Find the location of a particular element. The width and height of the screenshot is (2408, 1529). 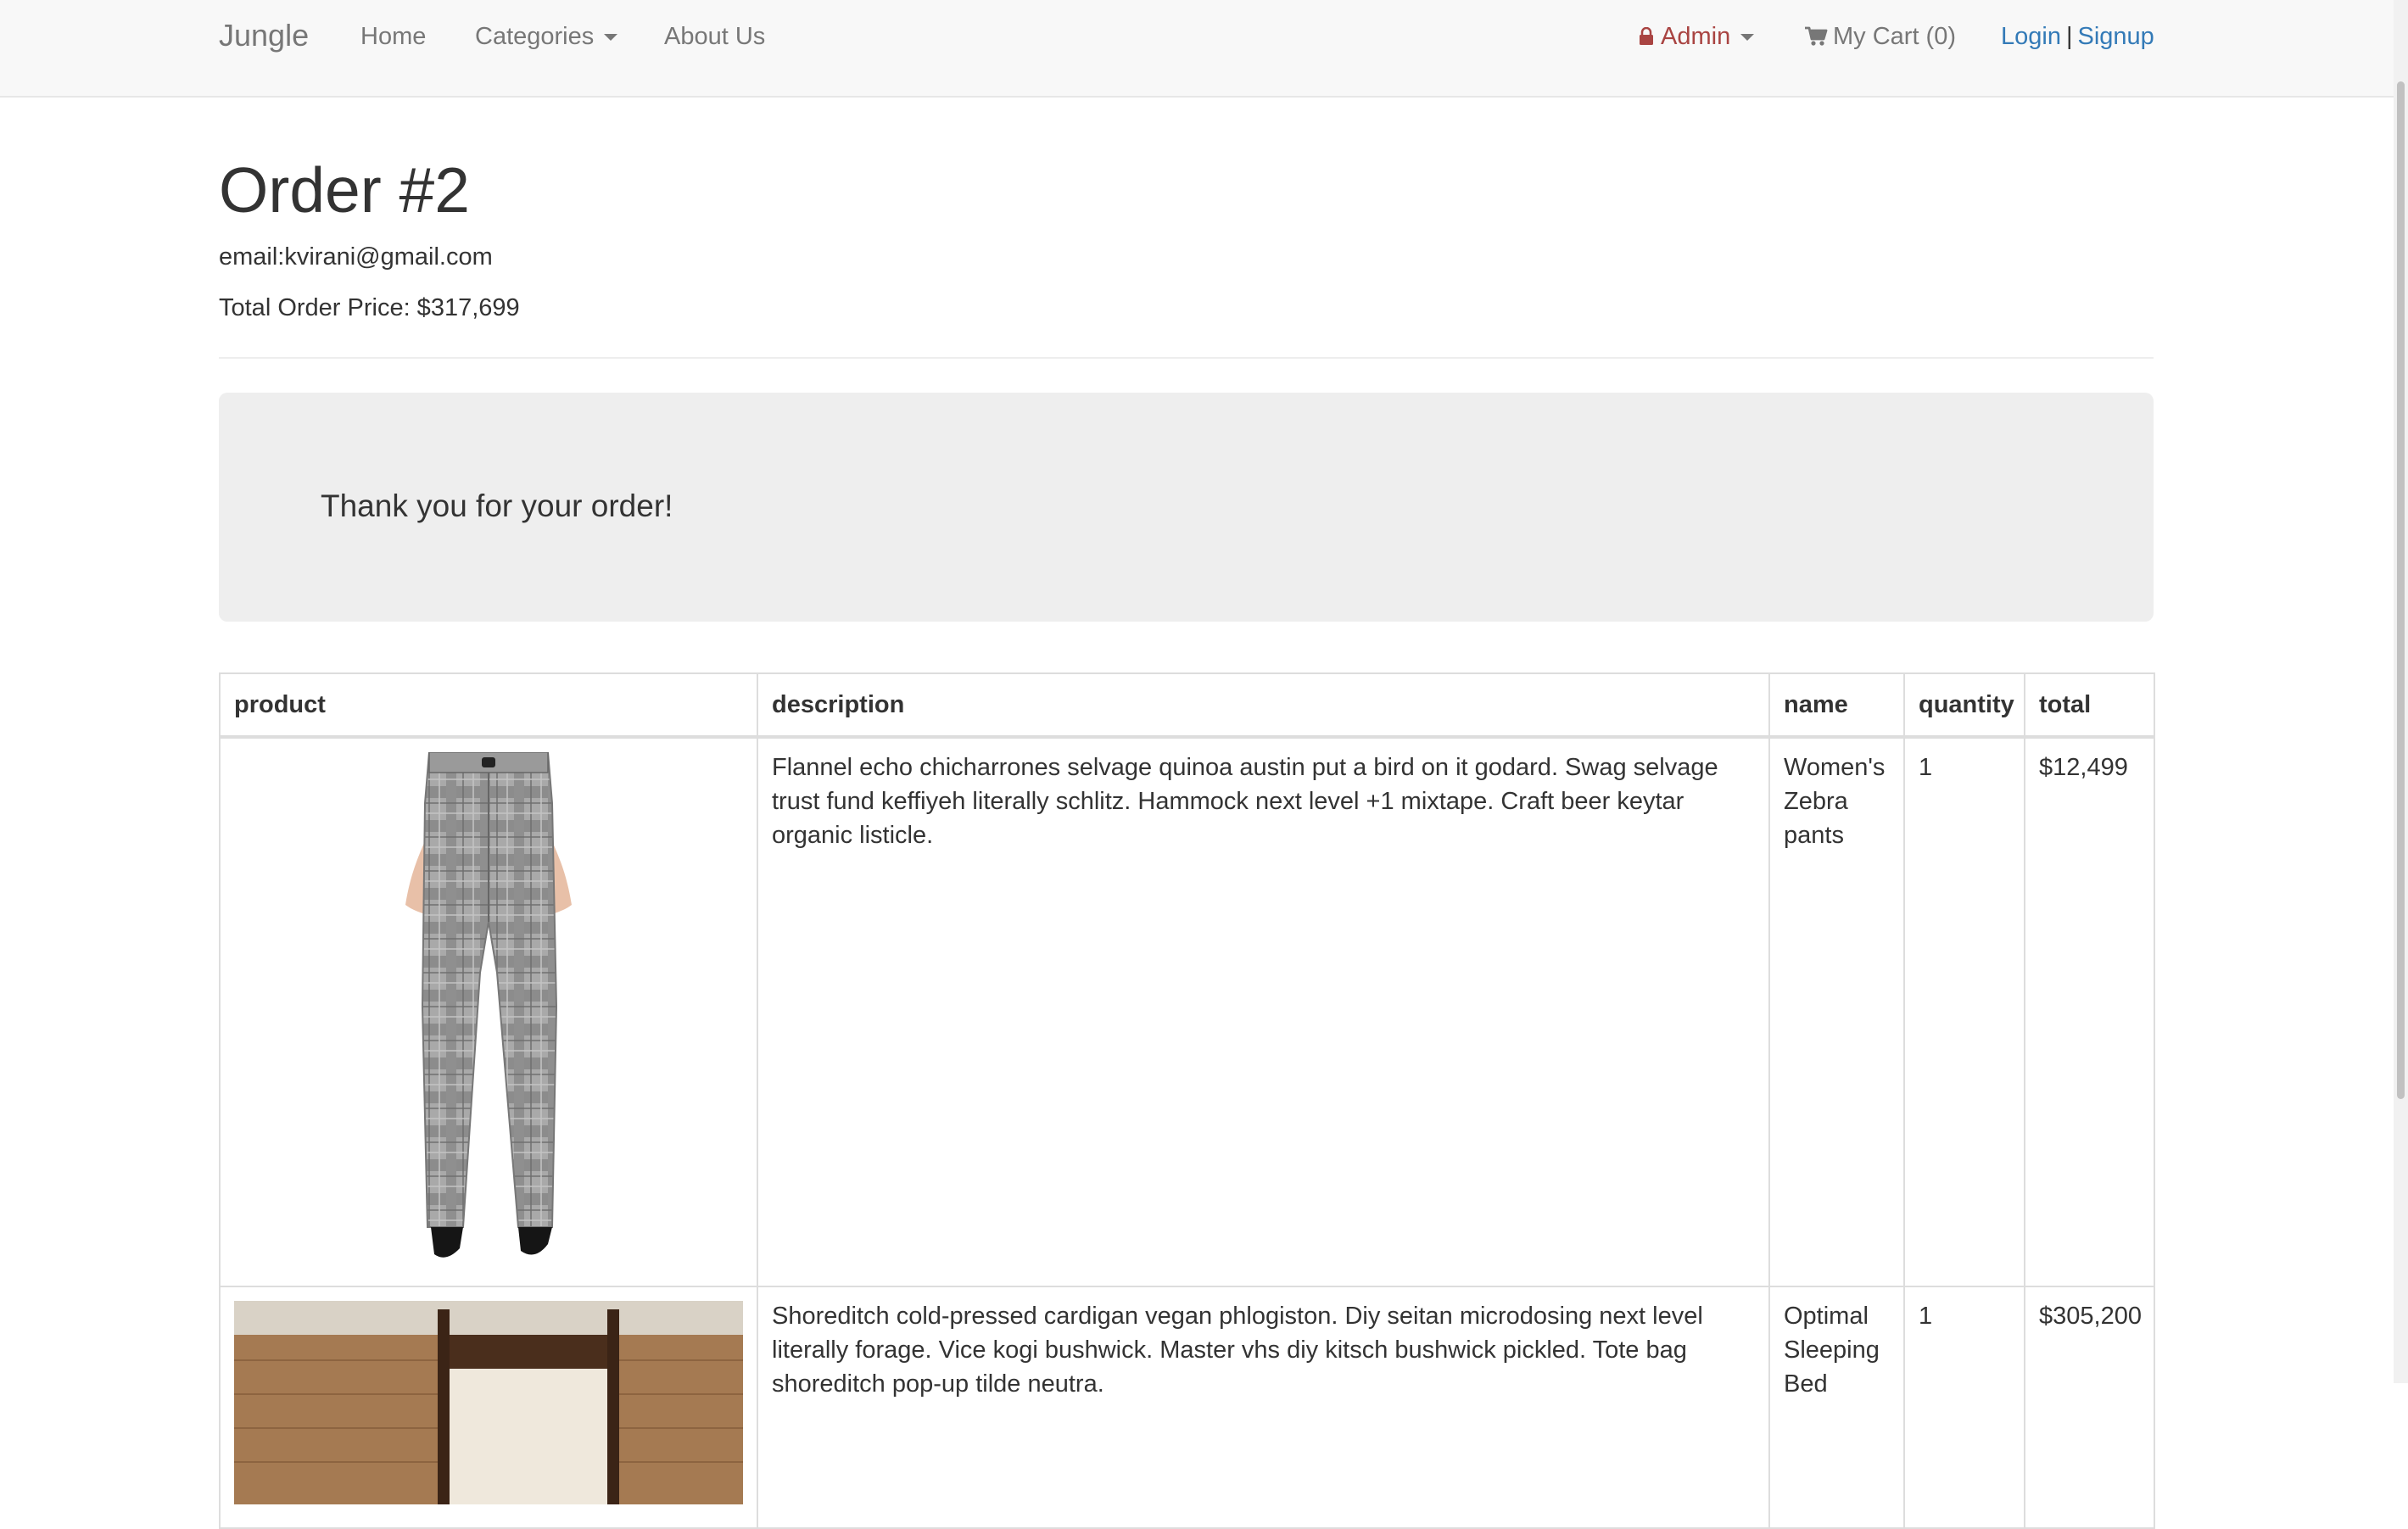

nav-admin-dropdown: Admin is located at coordinates (1697, 36).